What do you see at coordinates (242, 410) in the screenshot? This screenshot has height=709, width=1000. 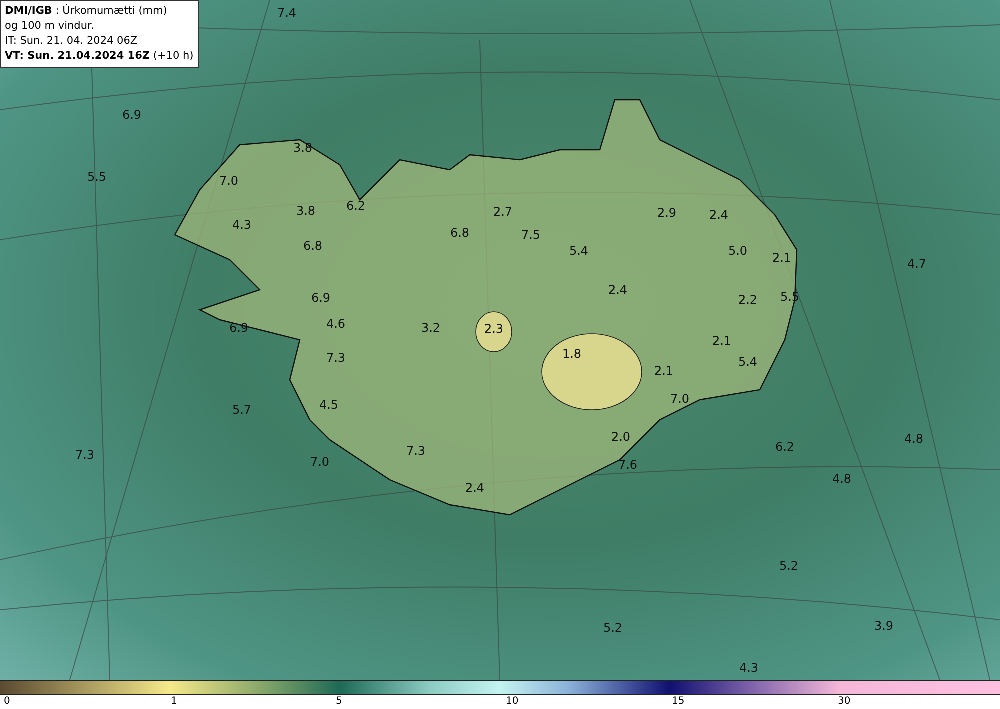 I see `precipitation-value: 5.7` at bounding box center [242, 410].